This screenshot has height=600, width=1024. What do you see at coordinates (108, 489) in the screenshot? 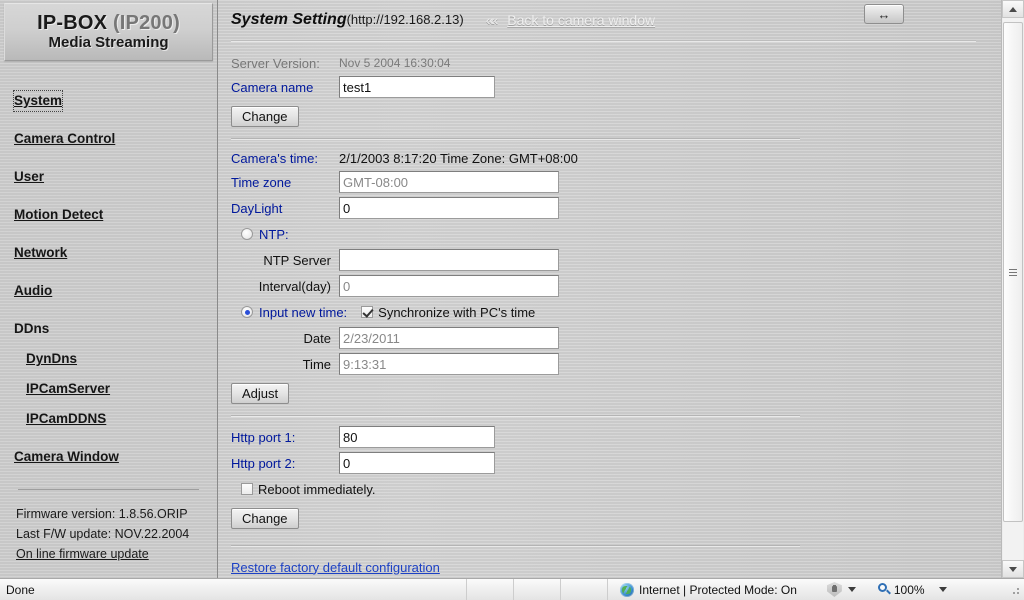
I see `sidebar-divider` at bounding box center [108, 489].